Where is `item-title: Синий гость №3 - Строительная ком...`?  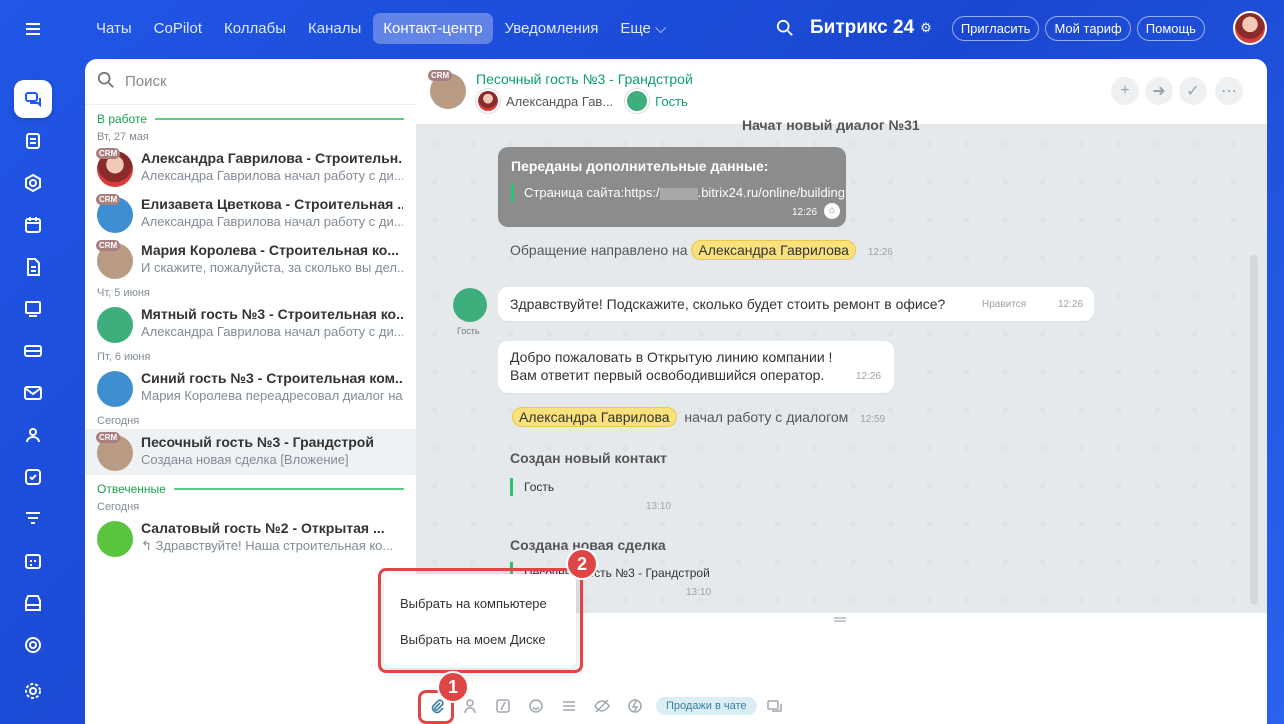
item-title: Синий гость №3 - Строительная ком... is located at coordinates (272, 378).